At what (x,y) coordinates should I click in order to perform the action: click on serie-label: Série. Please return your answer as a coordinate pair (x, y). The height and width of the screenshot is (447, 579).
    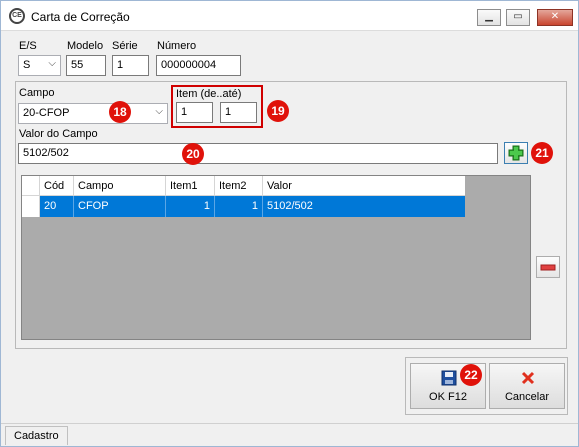
    Looking at the image, I should click on (125, 46).